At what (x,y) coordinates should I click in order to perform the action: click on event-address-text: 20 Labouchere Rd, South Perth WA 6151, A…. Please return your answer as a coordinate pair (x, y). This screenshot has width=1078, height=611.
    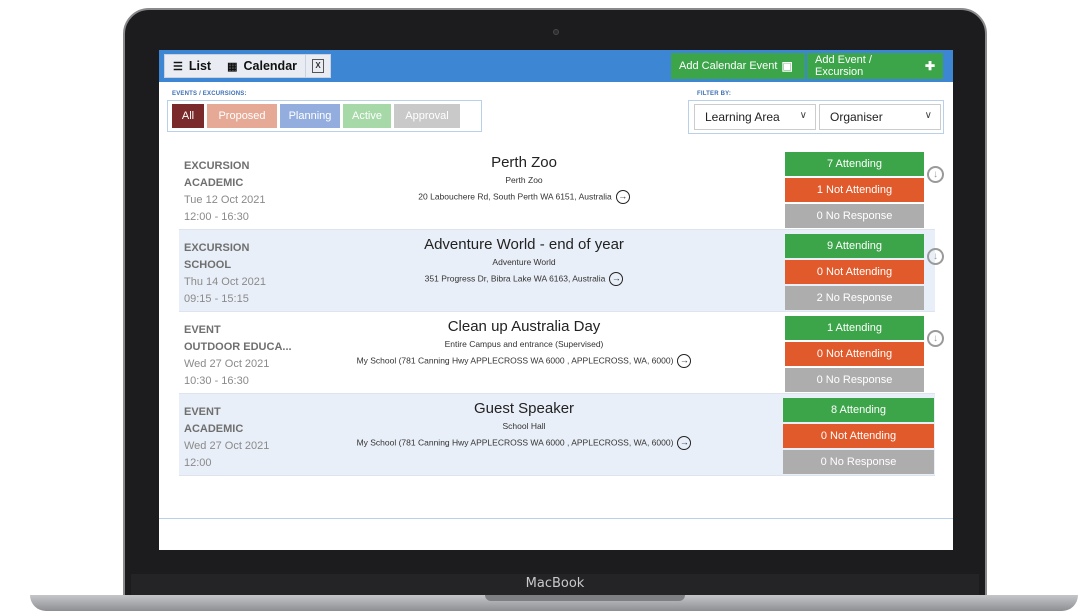
    Looking at the image, I should click on (515, 196).